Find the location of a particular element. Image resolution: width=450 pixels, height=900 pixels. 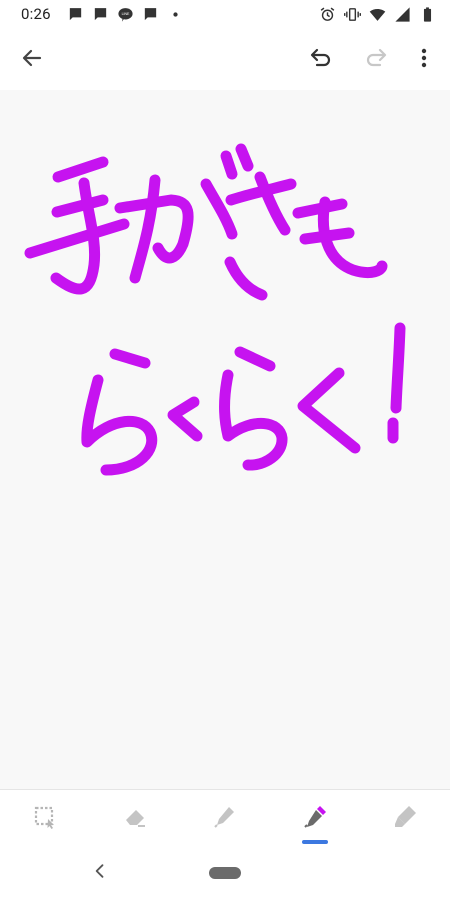

pen-icon is located at coordinates (225, 819).